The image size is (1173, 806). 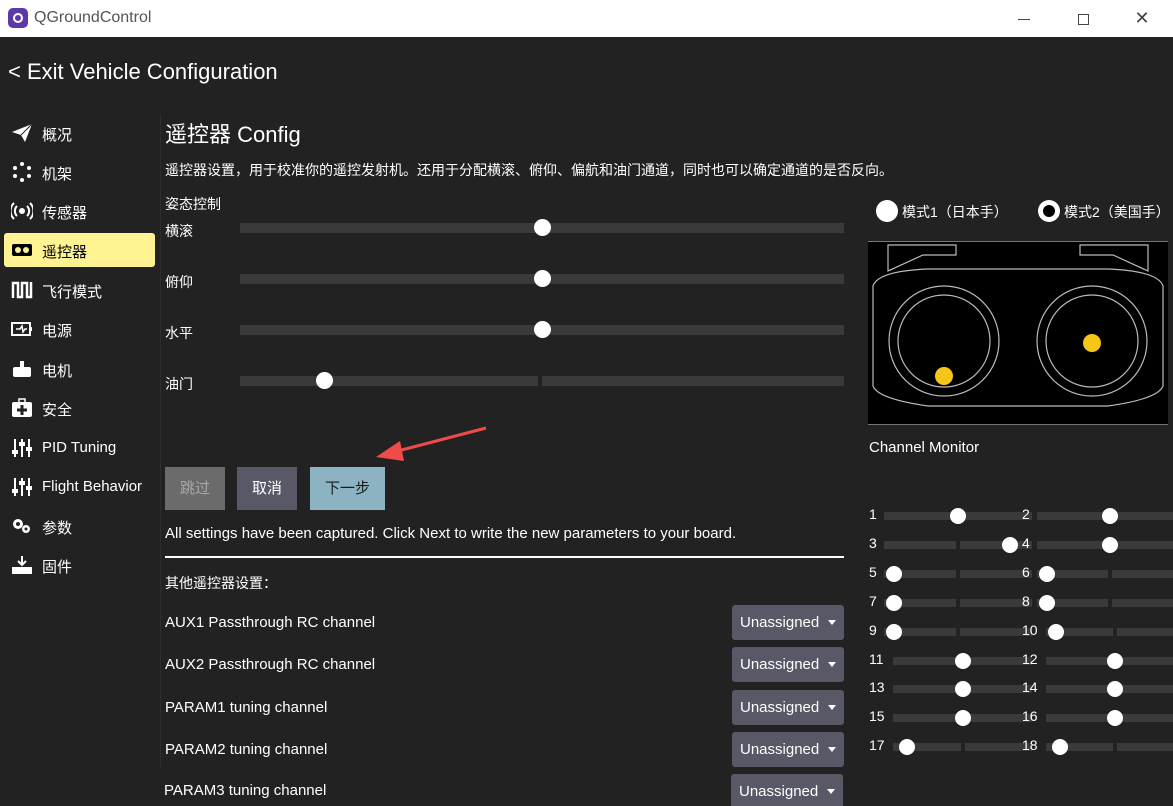 I want to click on channel-number: 12, so click(x=1030, y=659).